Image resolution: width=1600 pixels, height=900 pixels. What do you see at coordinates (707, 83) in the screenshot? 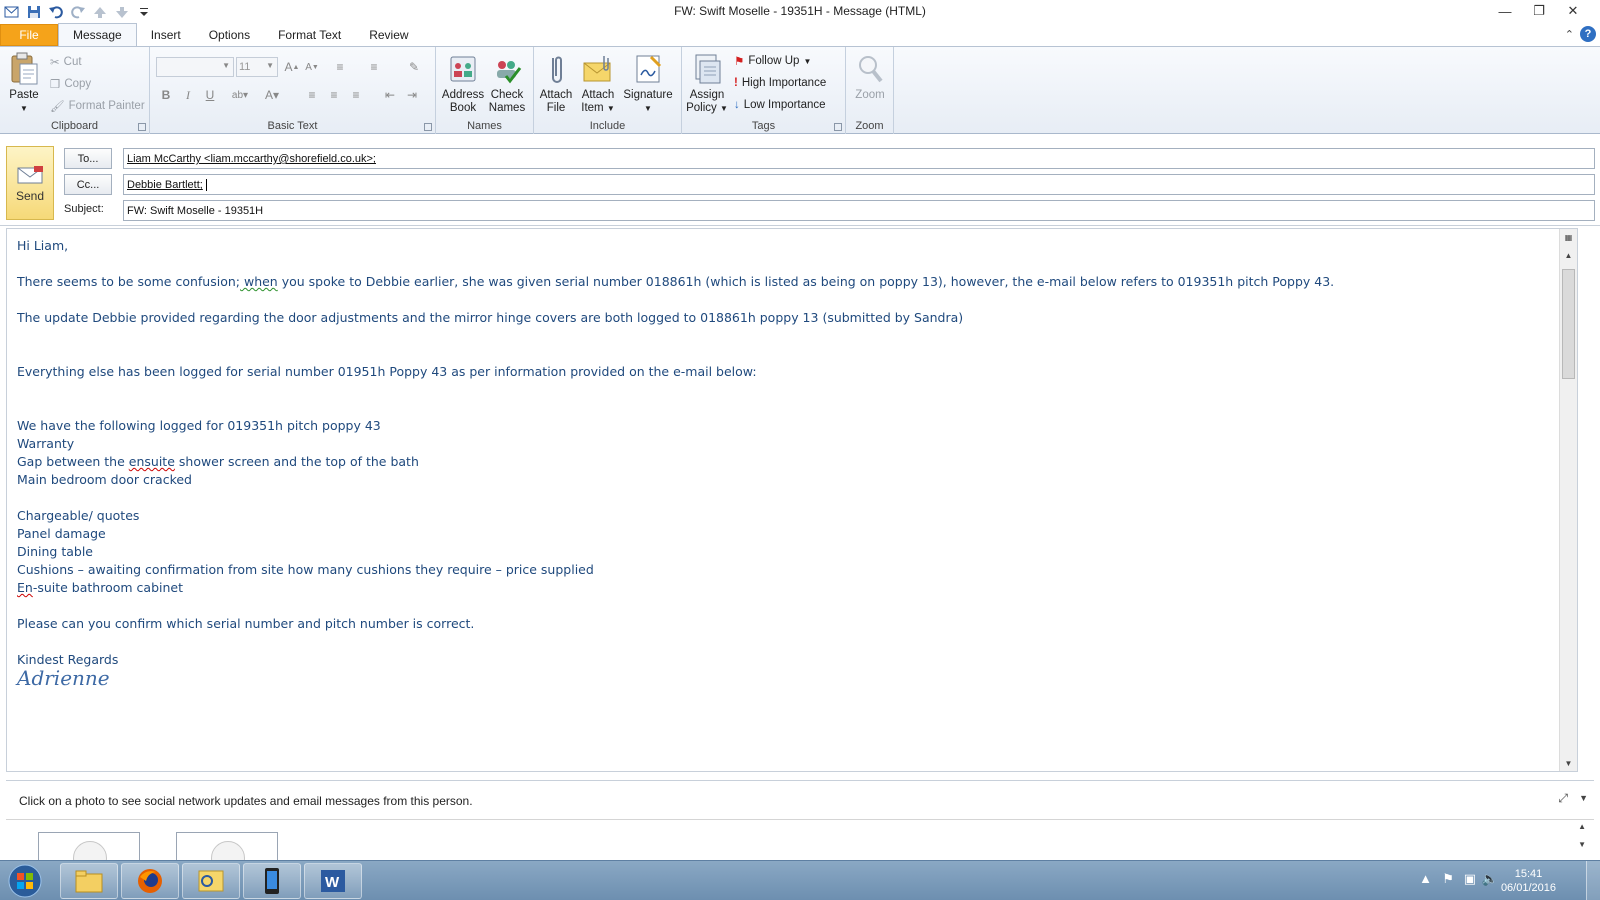
I see `assign-policy-button: Assign Policy ▼` at bounding box center [707, 83].